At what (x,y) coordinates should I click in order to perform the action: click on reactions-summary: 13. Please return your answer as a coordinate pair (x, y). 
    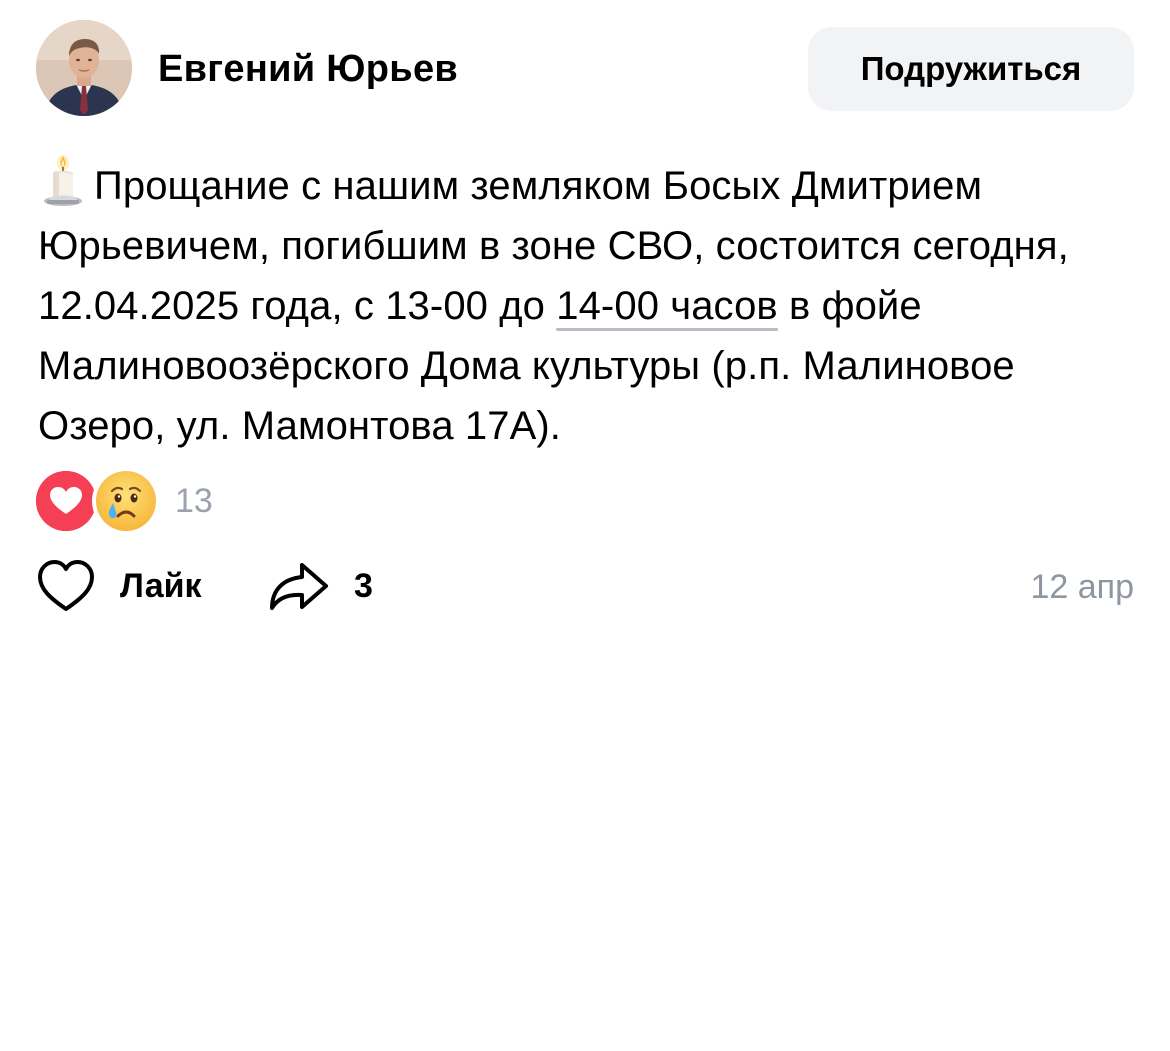
    Looking at the image, I should click on (146, 501).